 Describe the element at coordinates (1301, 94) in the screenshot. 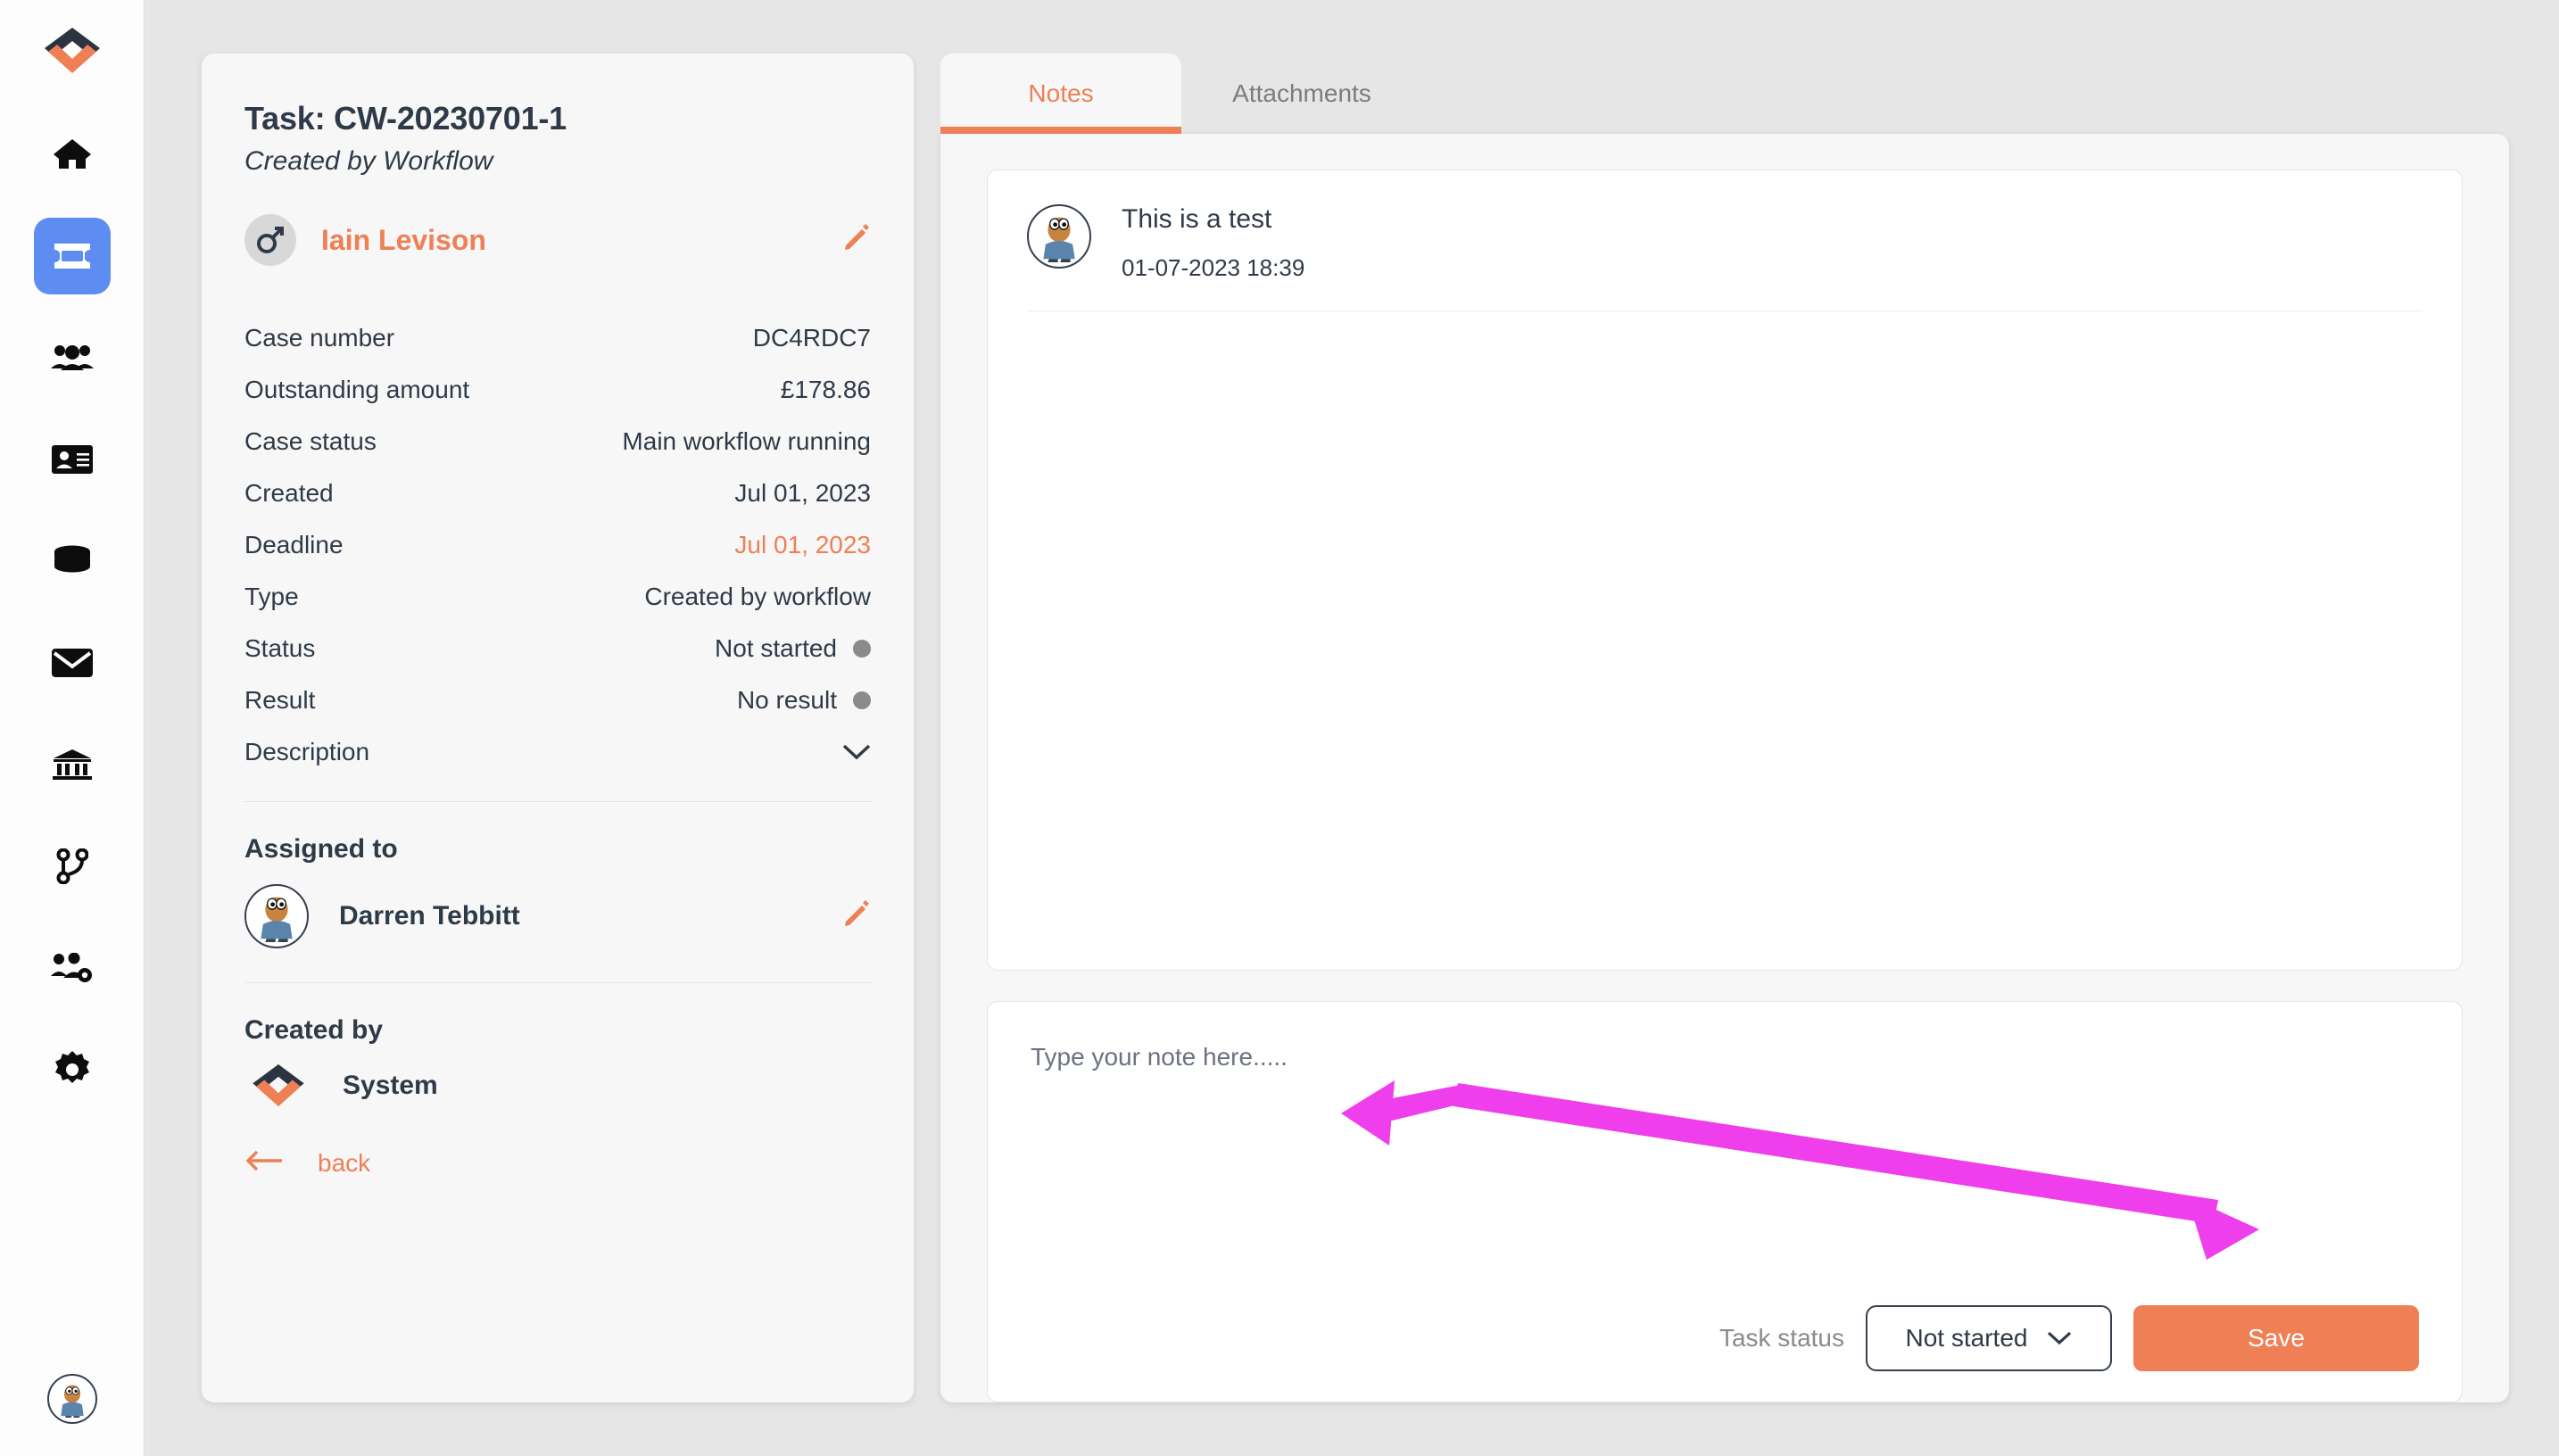

I see `tab-attachments: Attachments` at that location.